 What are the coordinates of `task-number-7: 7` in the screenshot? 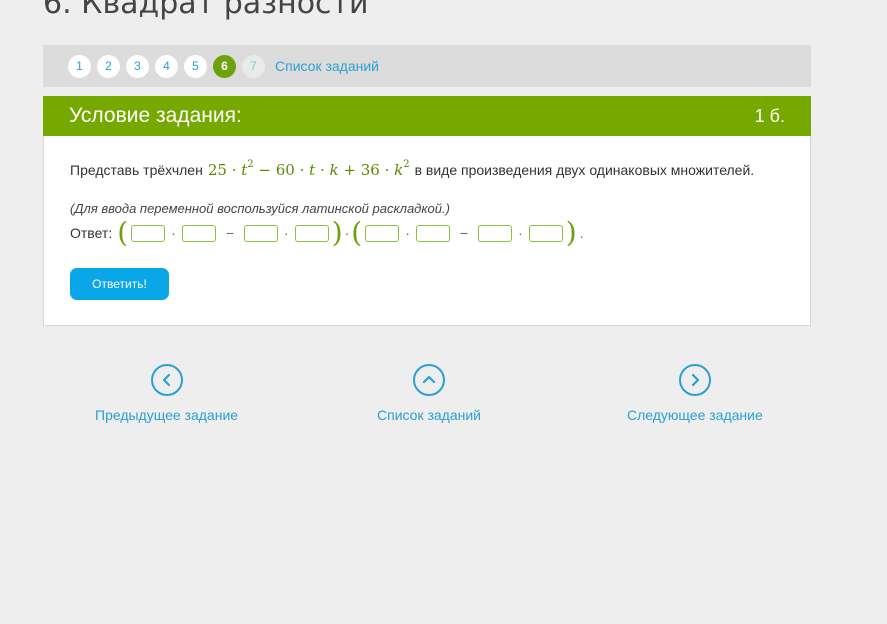 It's located at (253, 66).